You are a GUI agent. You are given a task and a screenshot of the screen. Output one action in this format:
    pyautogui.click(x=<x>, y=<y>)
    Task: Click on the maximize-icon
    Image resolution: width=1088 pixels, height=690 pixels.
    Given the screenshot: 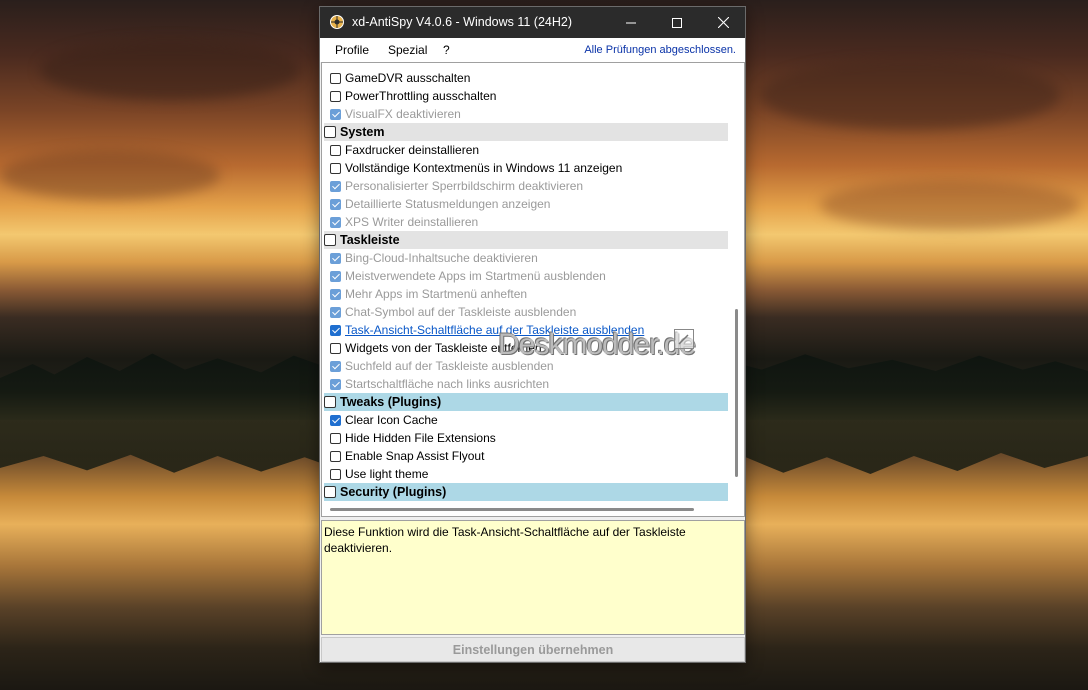 What is the action you would take?
    pyautogui.click(x=677, y=22)
    